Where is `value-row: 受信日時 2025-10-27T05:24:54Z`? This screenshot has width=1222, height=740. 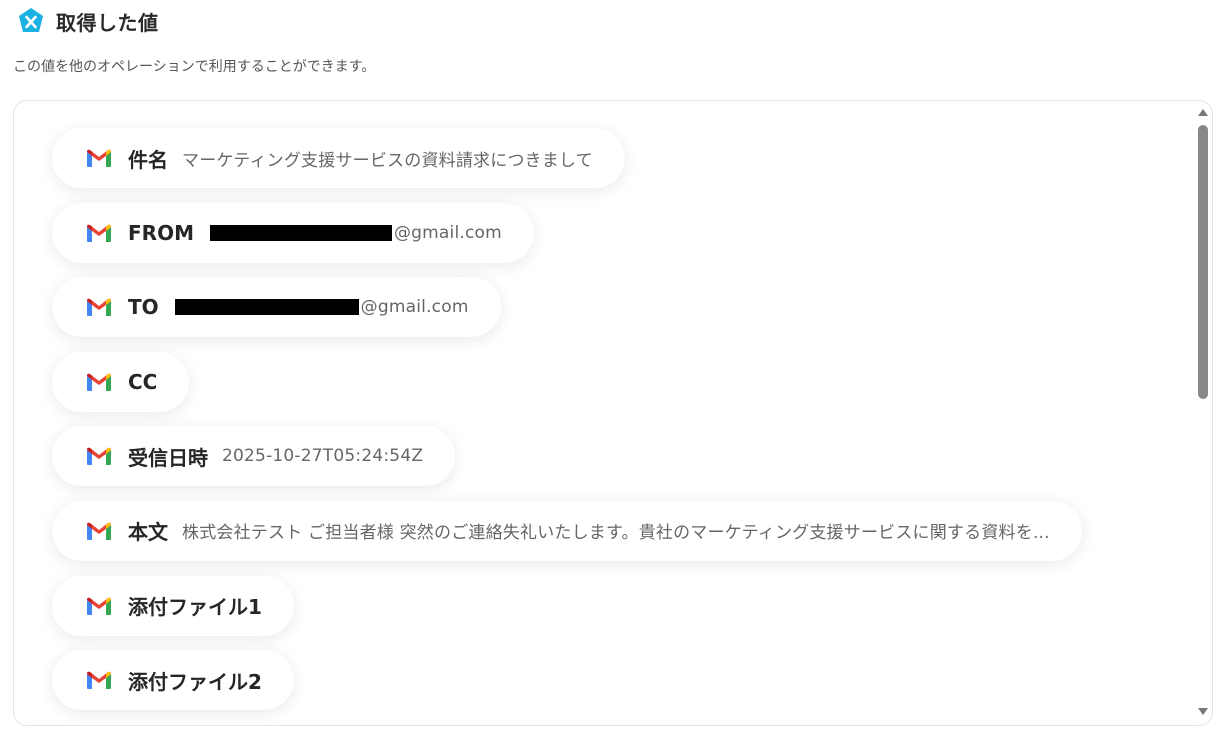
value-row: 受信日時 2025-10-27T05:24:54Z is located at coordinates (567, 463).